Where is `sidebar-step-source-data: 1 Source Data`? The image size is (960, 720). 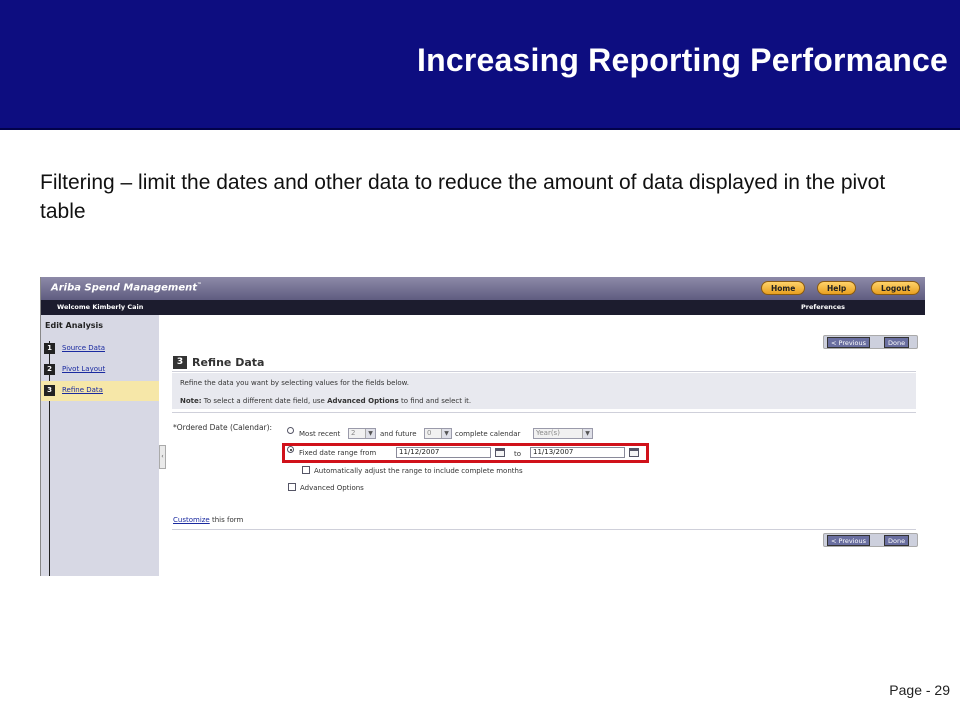
sidebar-step-source-data: 1 Source Data is located at coordinates (100, 349).